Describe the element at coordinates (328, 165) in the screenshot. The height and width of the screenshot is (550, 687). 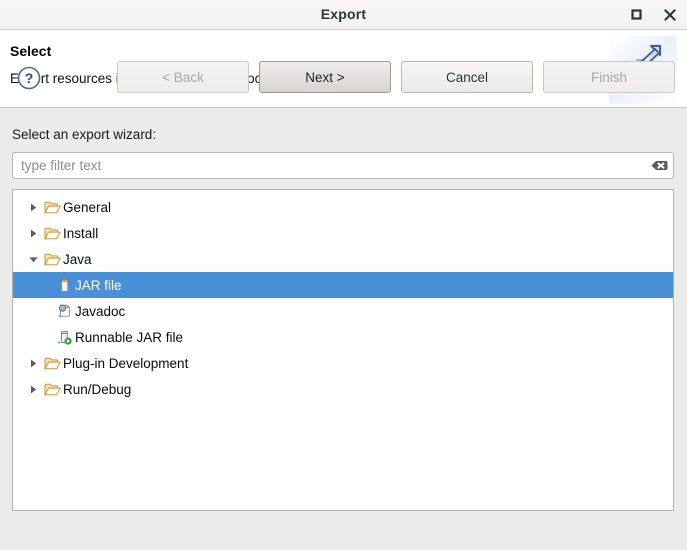
I see `search-input` at that location.